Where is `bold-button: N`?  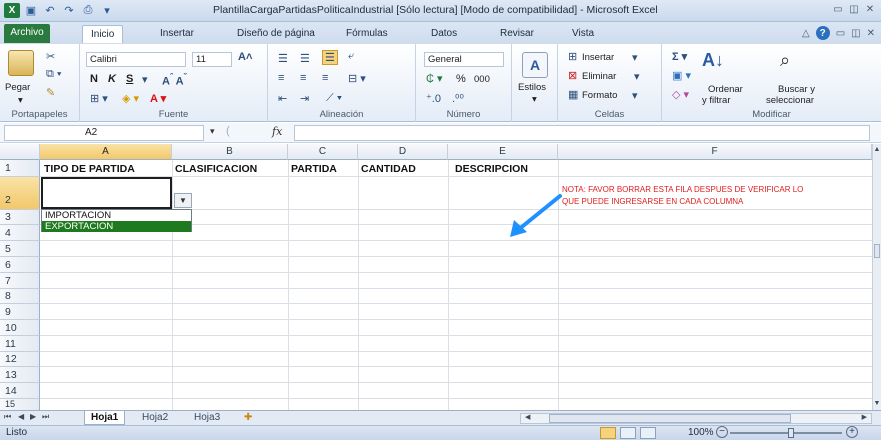 bold-button: N is located at coordinates (94, 79).